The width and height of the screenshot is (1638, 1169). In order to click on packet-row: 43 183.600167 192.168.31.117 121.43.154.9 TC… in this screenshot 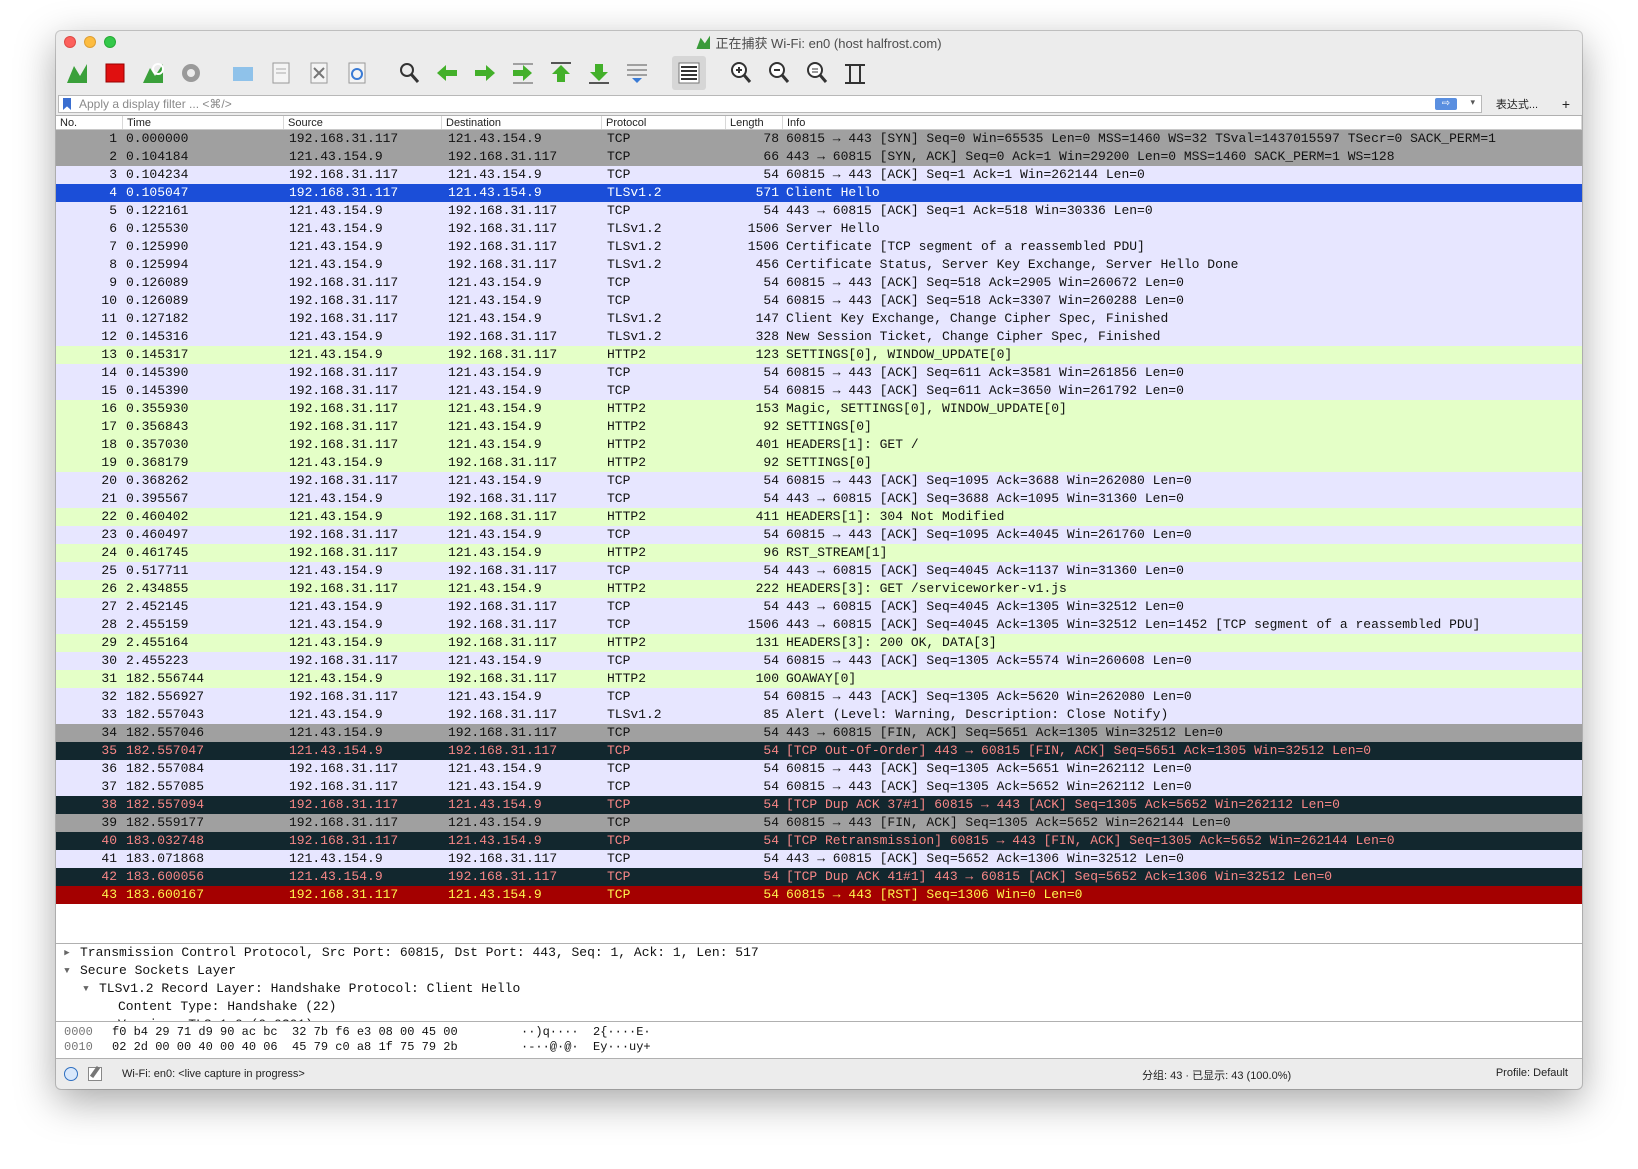, I will do `click(819, 895)`.